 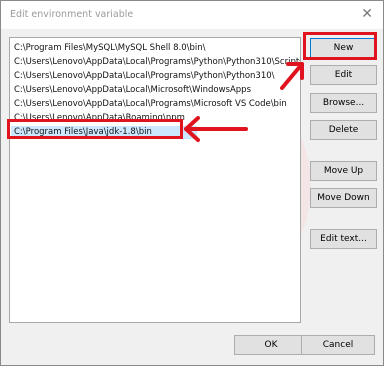 What do you see at coordinates (72, 14) in the screenshot?
I see `dialog-title: Edit environment variable` at bounding box center [72, 14].